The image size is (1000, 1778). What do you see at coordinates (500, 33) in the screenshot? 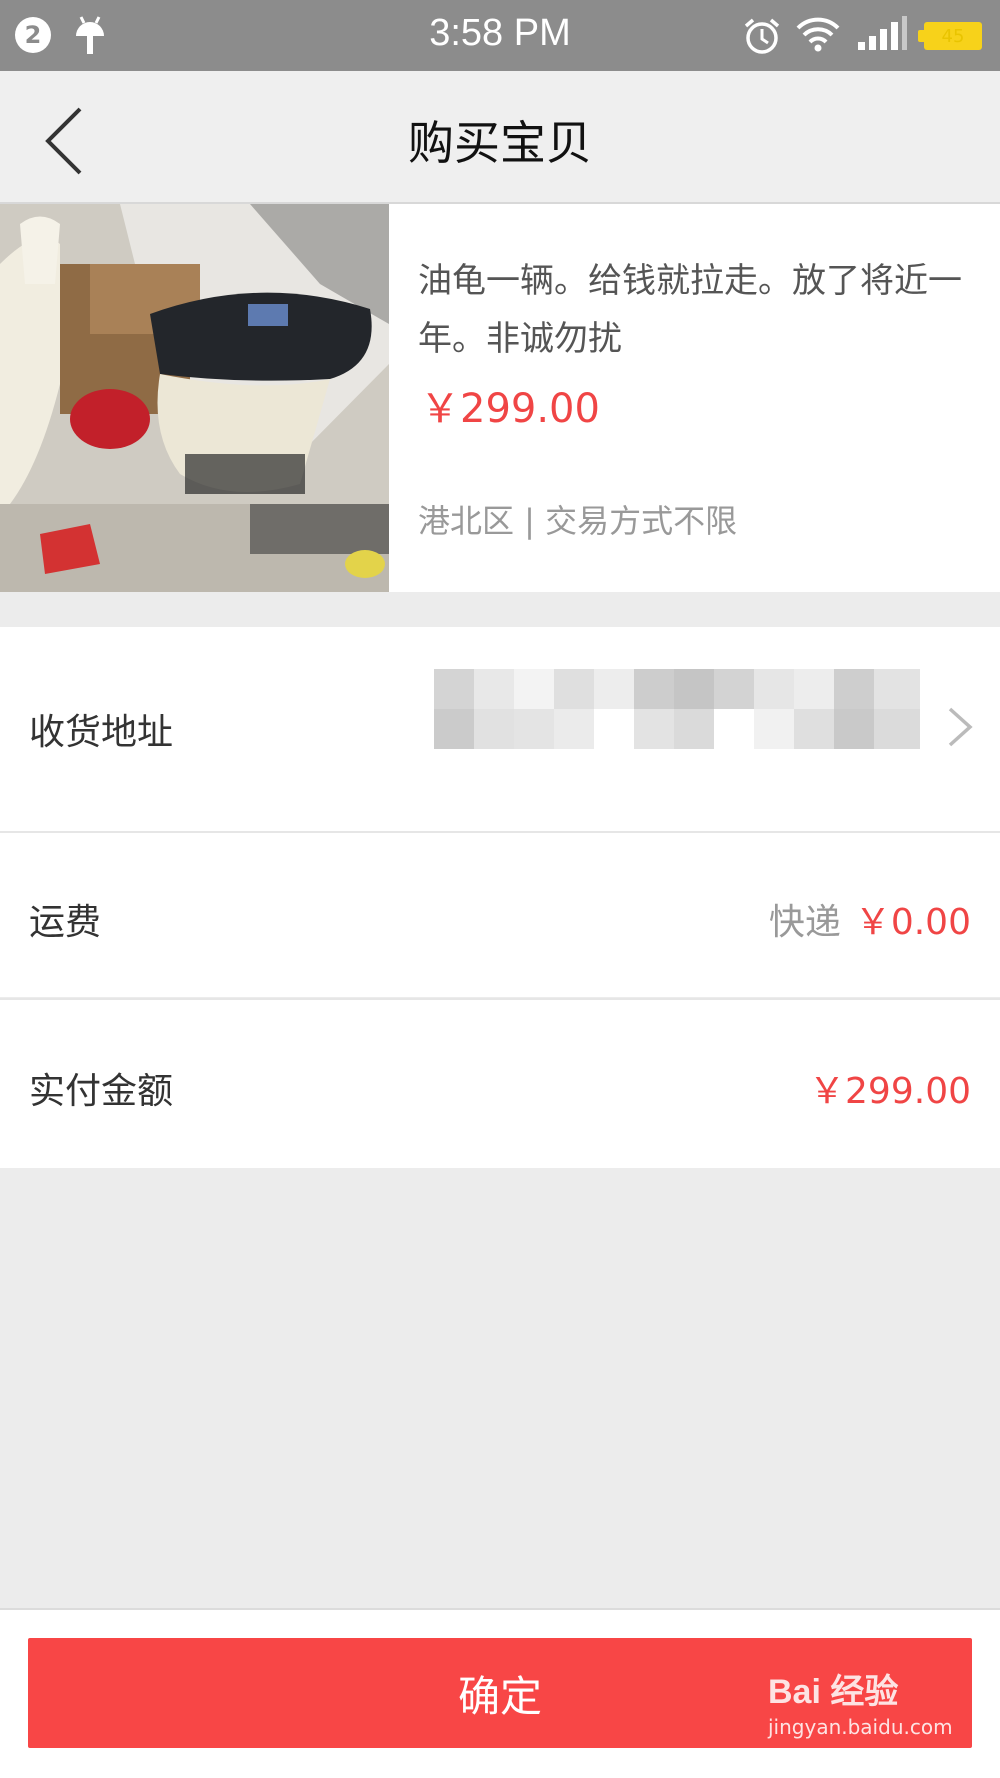
I see `status-time: 3:58 PM` at bounding box center [500, 33].